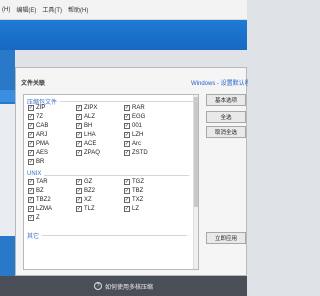  What do you see at coordinates (40, 162) in the screenshot?
I see `format-label: BR` at bounding box center [40, 162].